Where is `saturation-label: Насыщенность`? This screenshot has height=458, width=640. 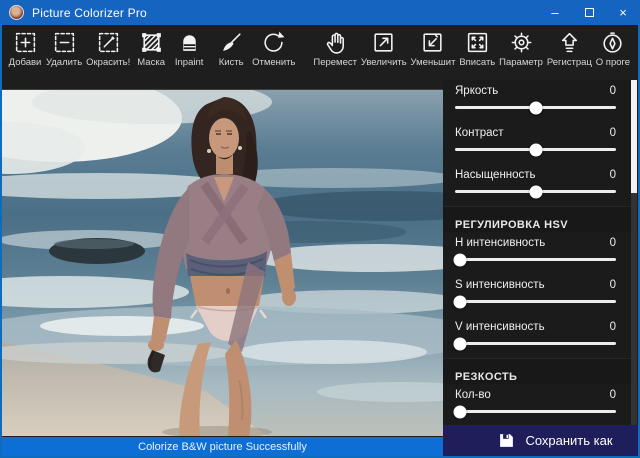 saturation-label: Насыщенность is located at coordinates (495, 174).